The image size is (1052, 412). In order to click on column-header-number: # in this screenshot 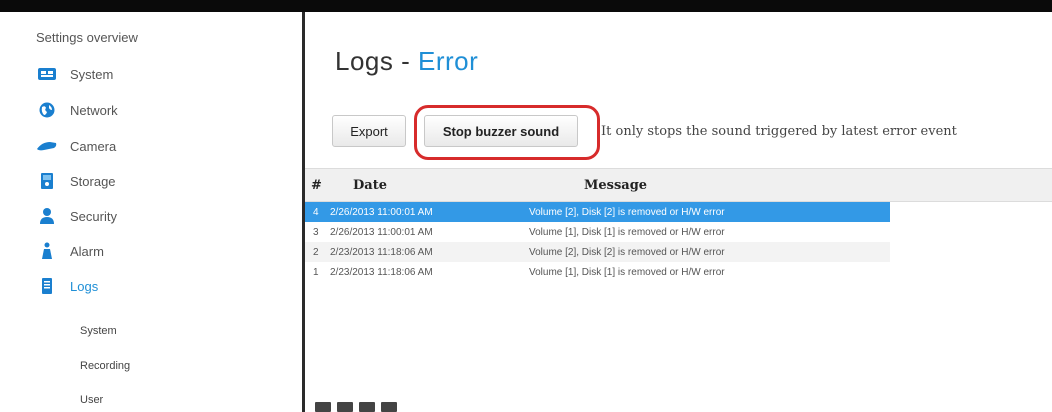, I will do `click(316, 185)`.